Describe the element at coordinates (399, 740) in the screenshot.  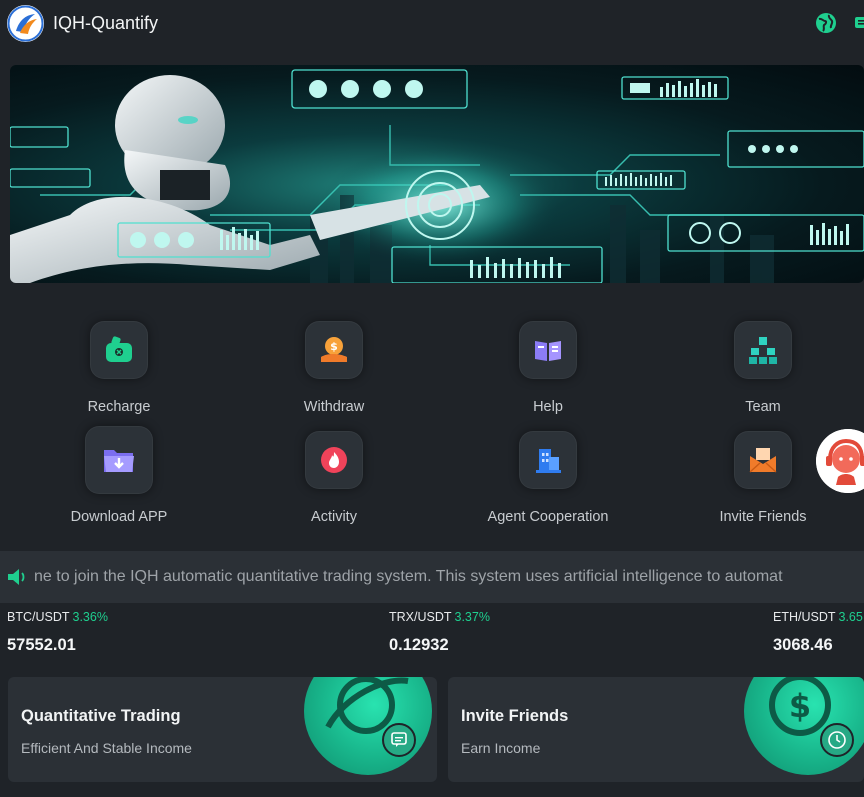
I see `chat-icon` at that location.